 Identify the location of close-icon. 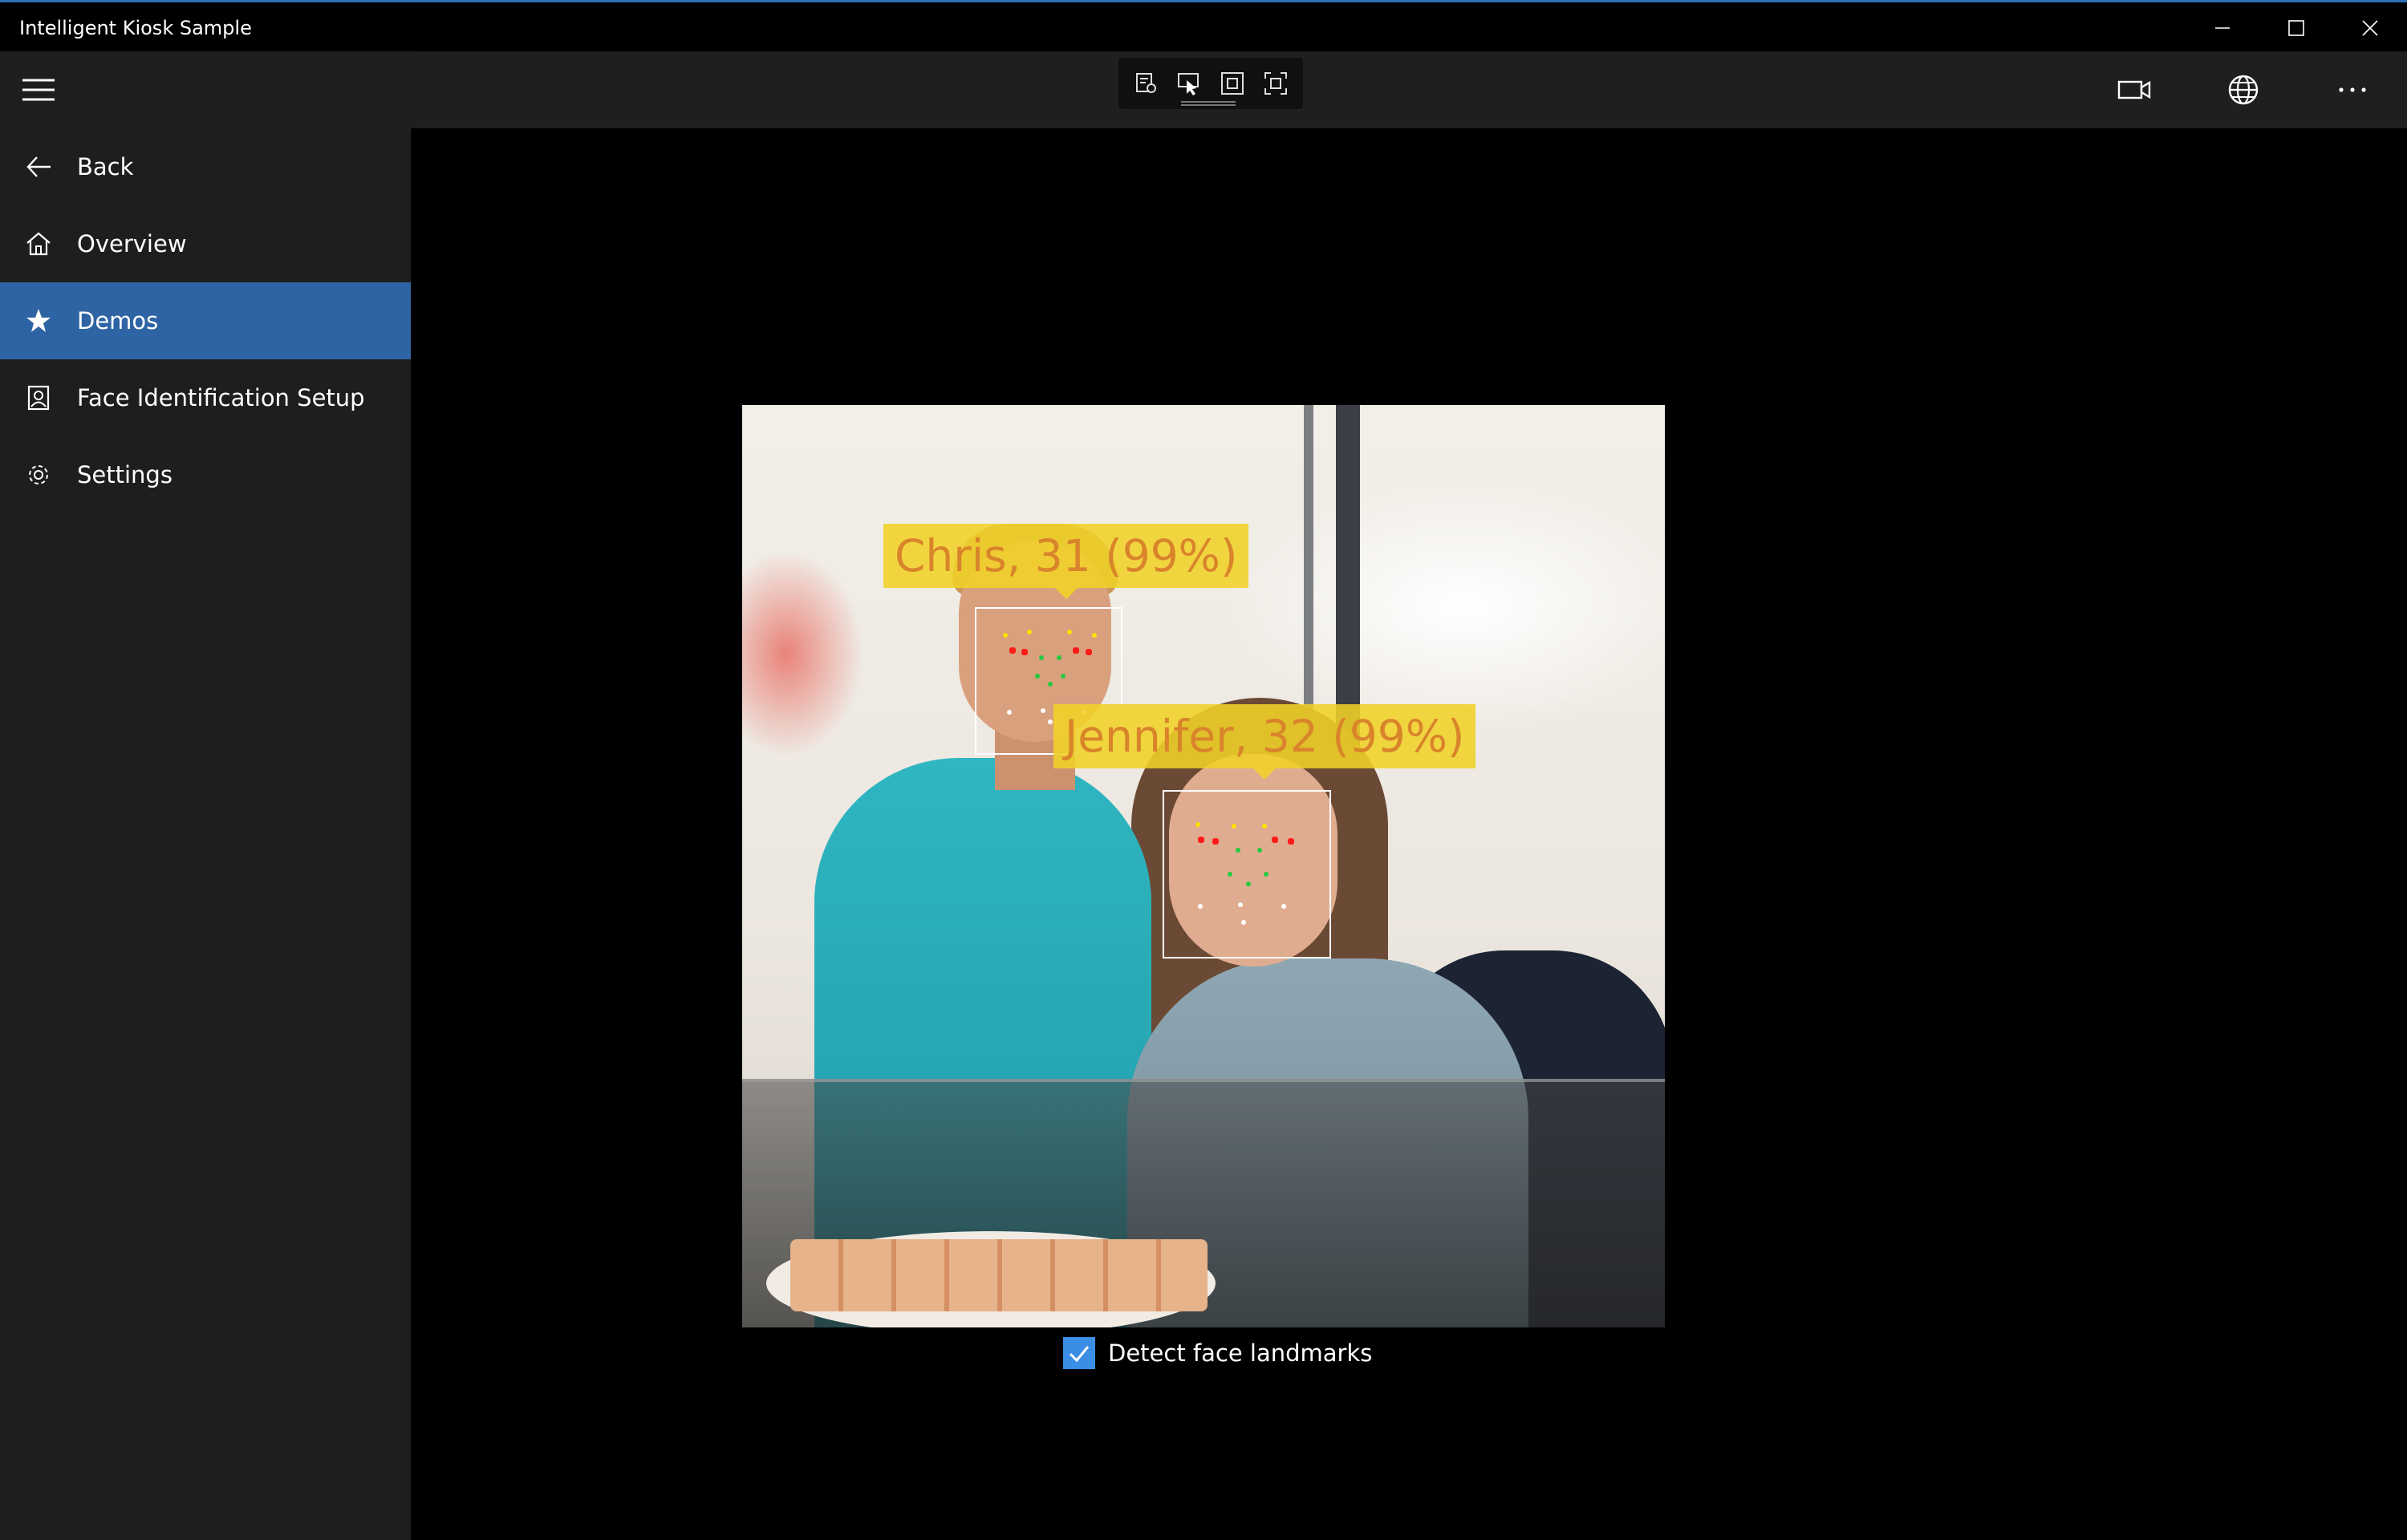
(2370, 28).